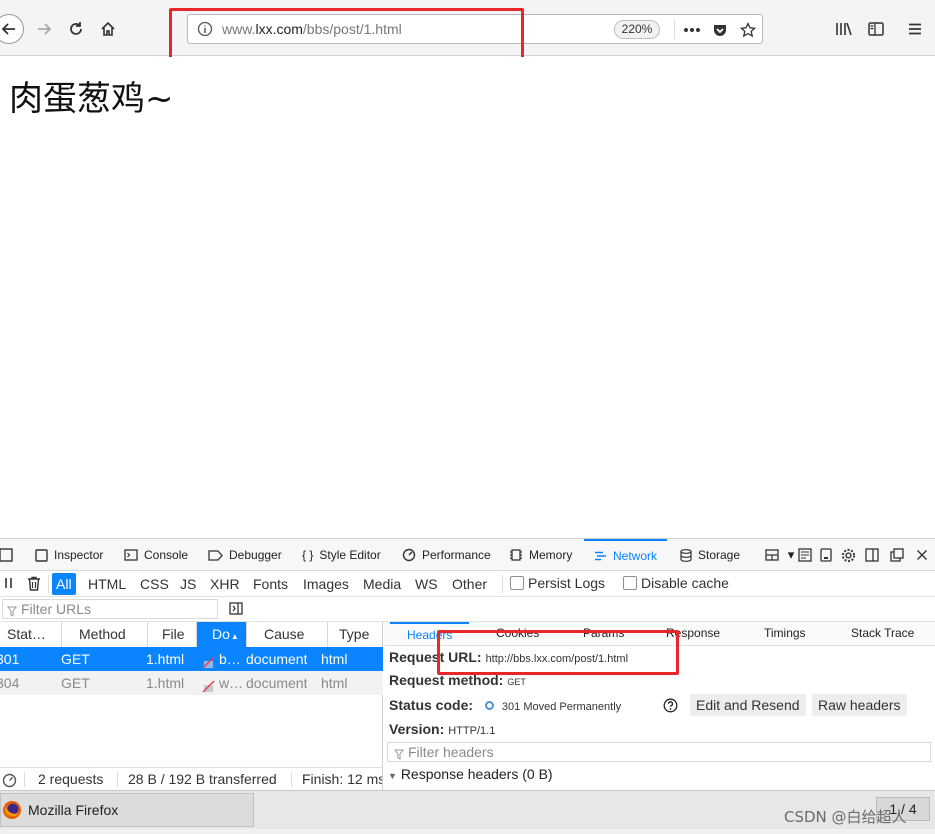 This screenshot has width=935, height=834. What do you see at coordinates (75, 659) in the screenshot?
I see `row-method: GET` at bounding box center [75, 659].